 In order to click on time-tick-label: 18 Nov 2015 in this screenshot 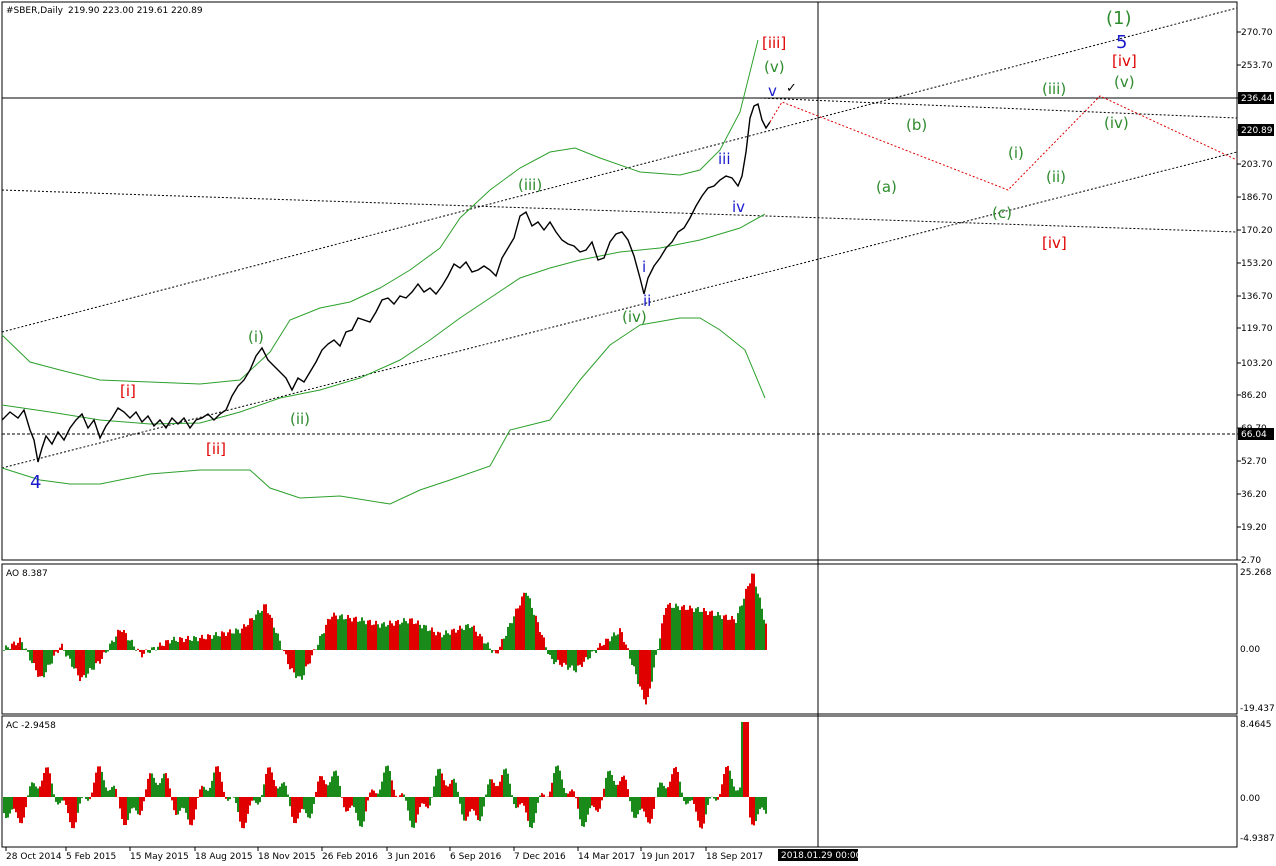, I will do `click(287, 857)`.